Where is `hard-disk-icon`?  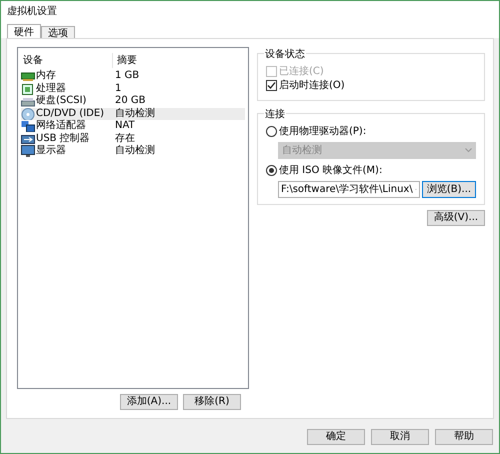 hard-disk-icon is located at coordinates (28, 101).